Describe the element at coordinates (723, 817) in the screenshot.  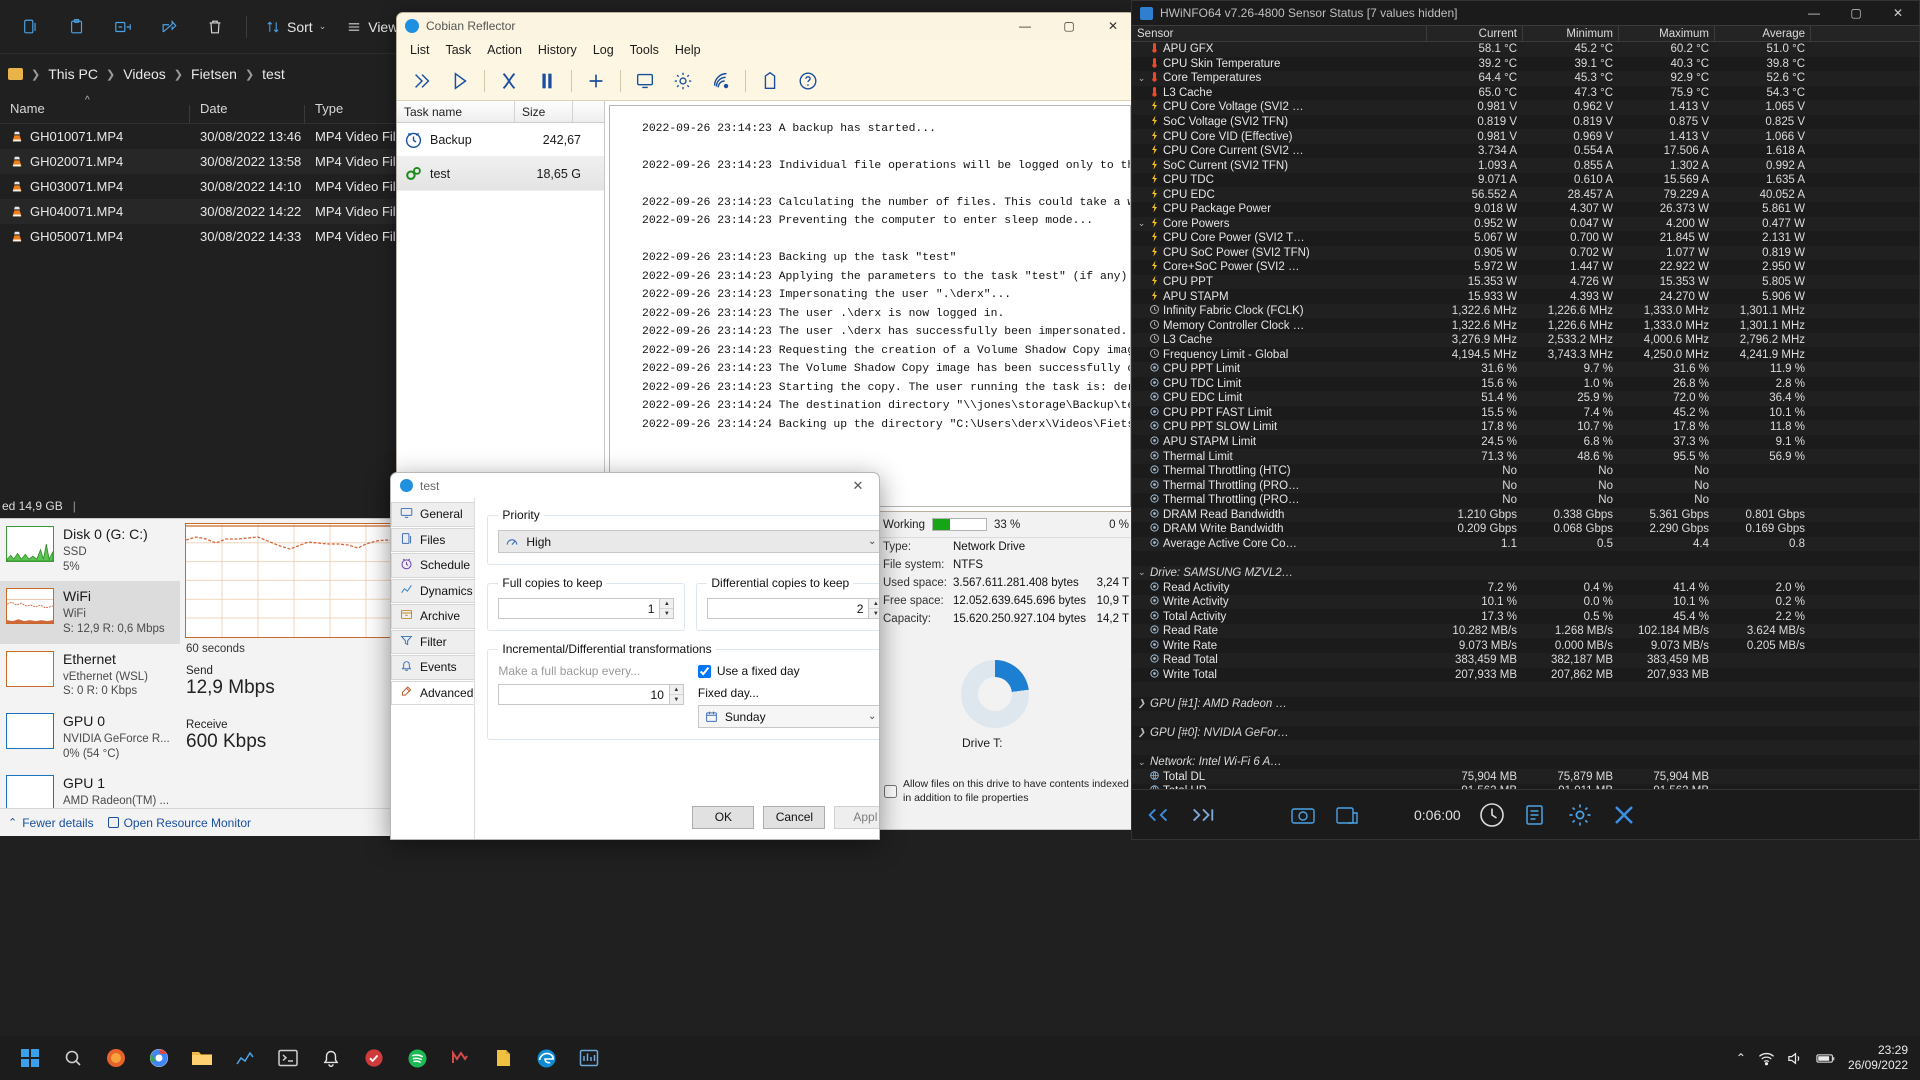
I see `ok-button: OK` at that location.